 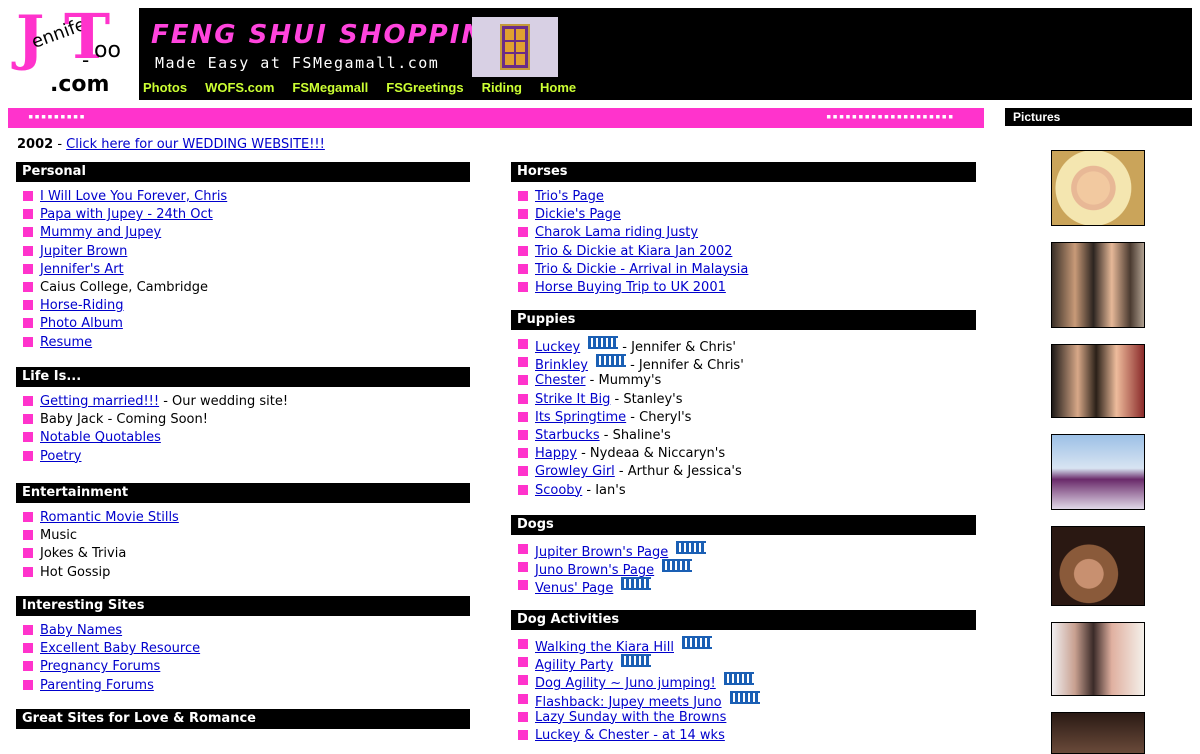 What do you see at coordinates (243, 402) in the screenshot?
I see `list-item: Getting married!!! - Our wedding site!` at bounding box center [243, 402].